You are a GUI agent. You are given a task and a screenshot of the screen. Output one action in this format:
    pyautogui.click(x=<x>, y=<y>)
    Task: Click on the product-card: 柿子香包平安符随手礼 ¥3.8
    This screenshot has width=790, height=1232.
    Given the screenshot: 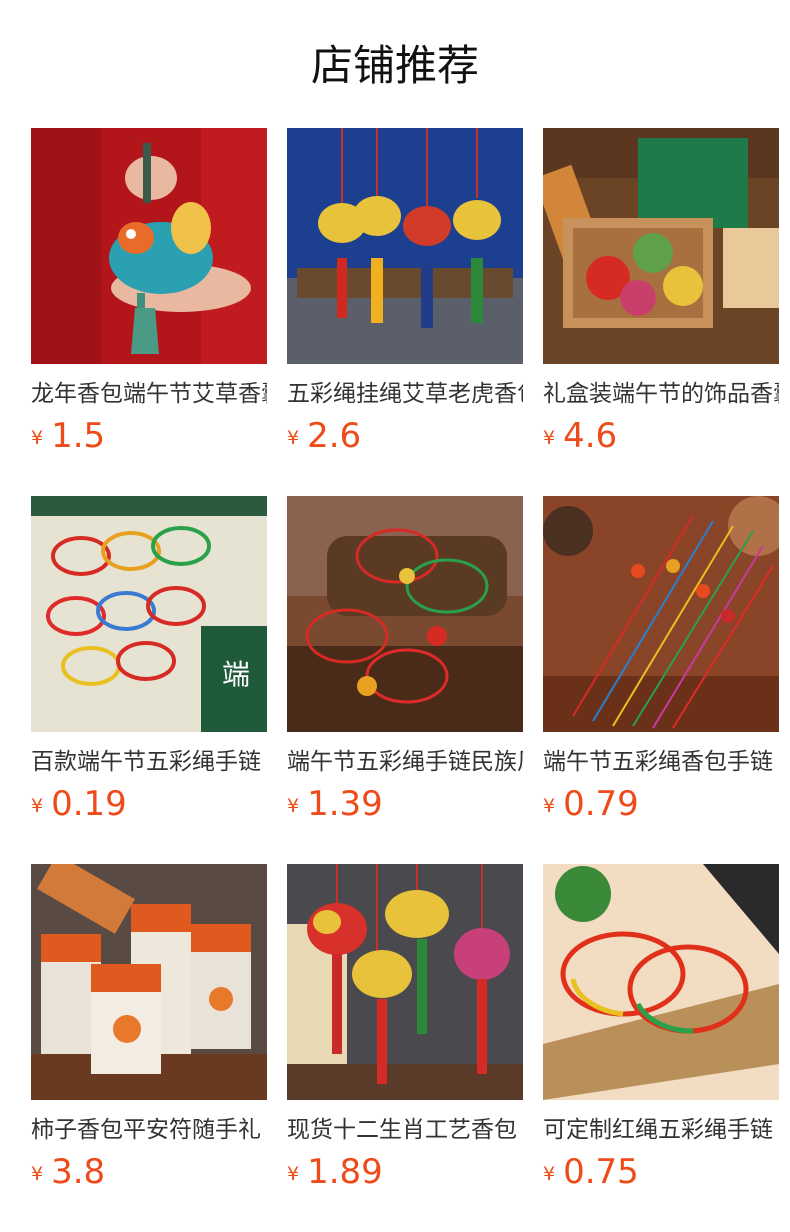 What is the action you would take?
    pyautogui.click(x=149, y=1028)
    